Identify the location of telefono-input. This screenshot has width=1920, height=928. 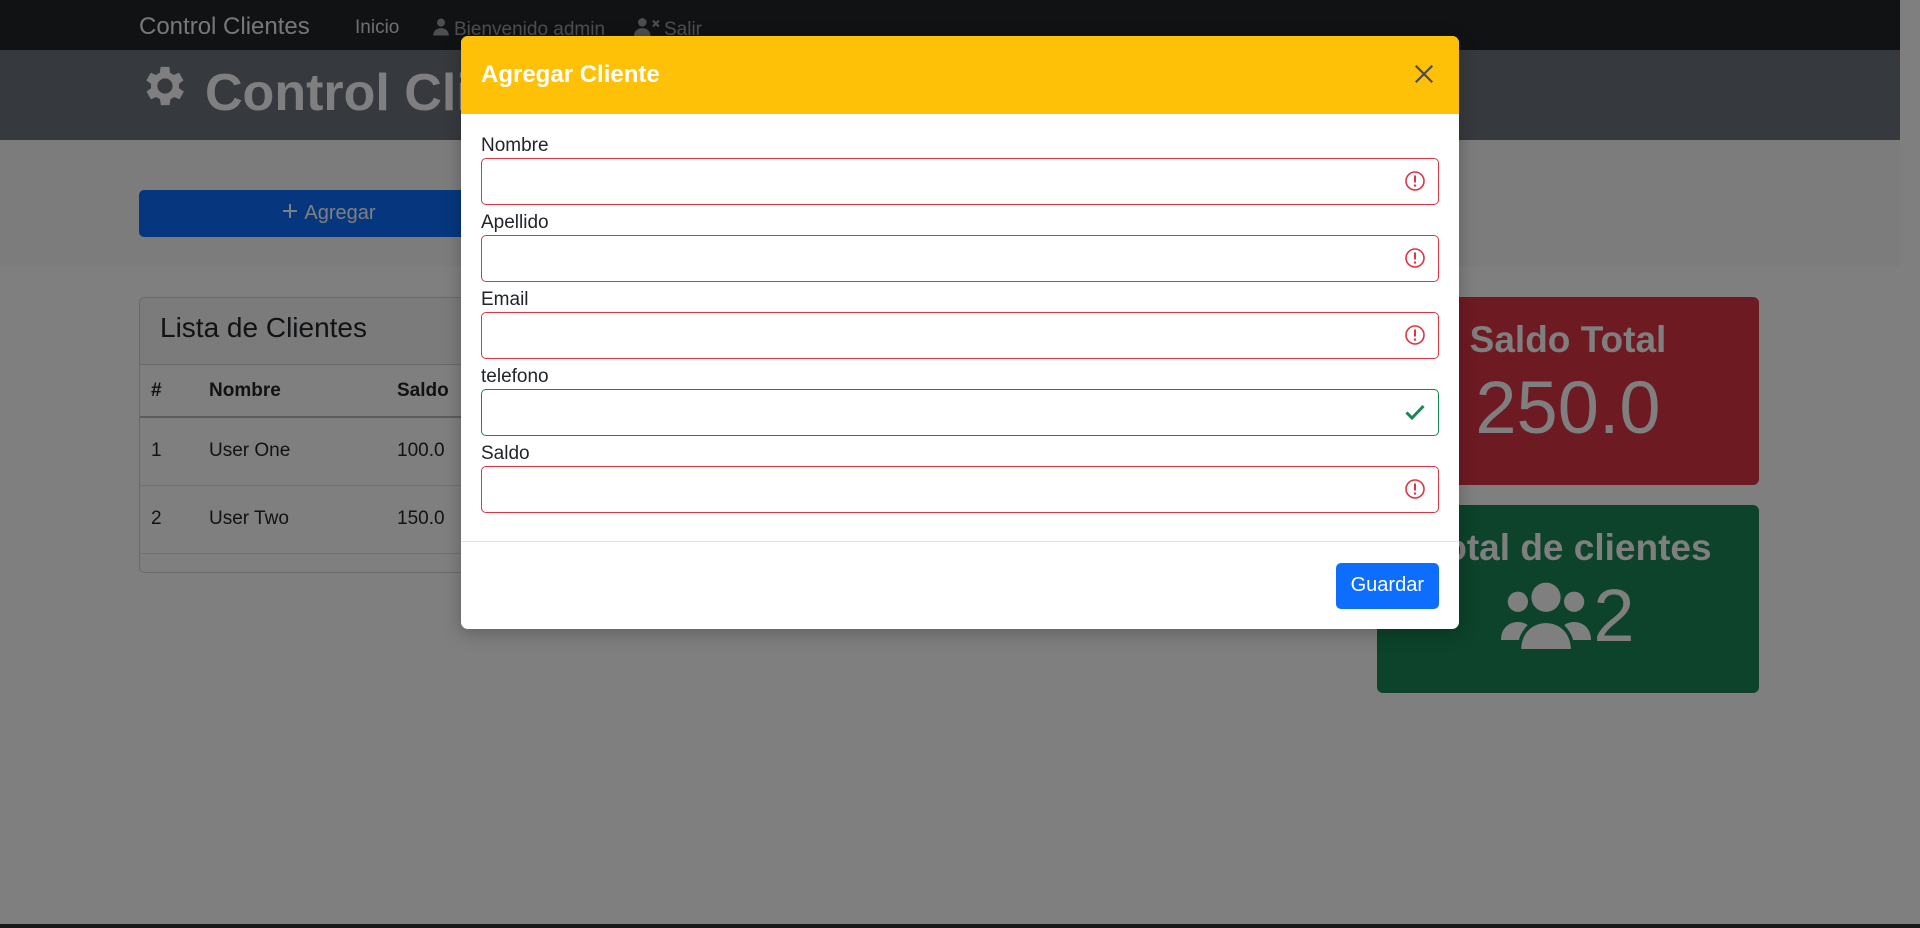
(960, 412).